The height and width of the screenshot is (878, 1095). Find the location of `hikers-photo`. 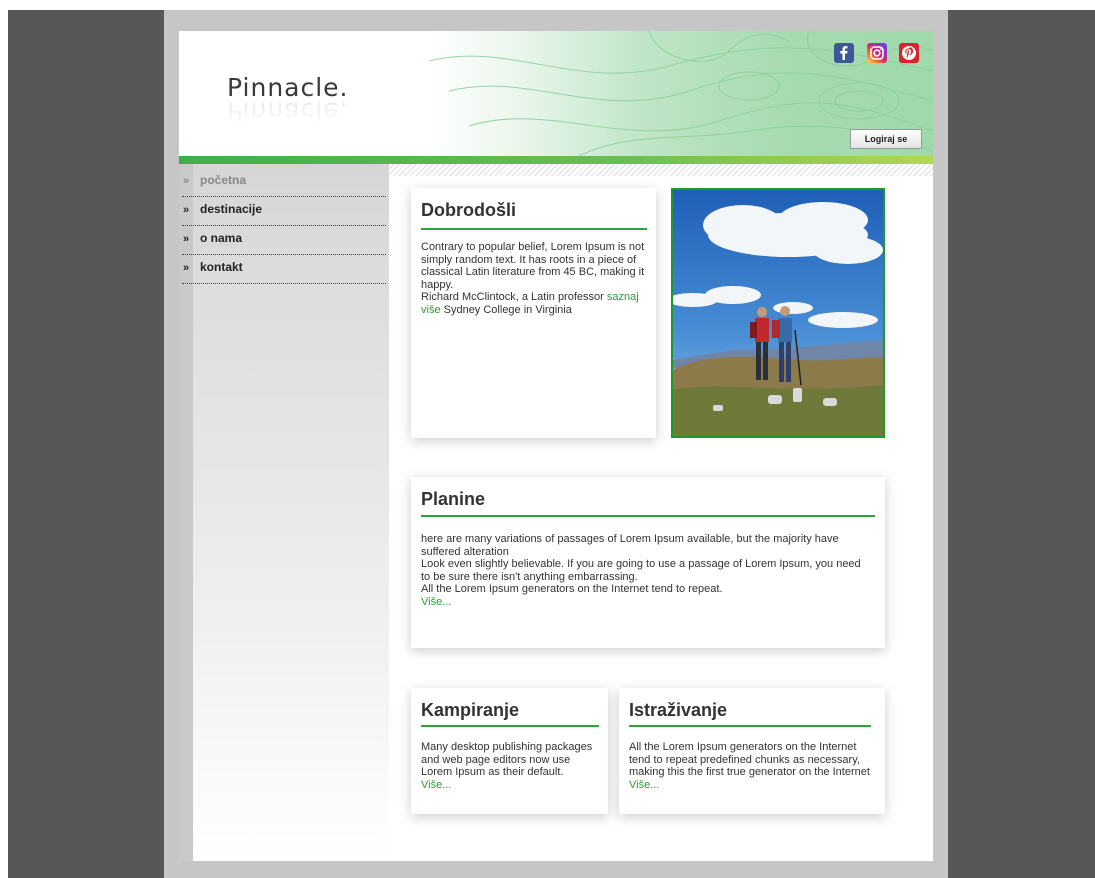

hikers-photo is located at coordinates (778, 313).